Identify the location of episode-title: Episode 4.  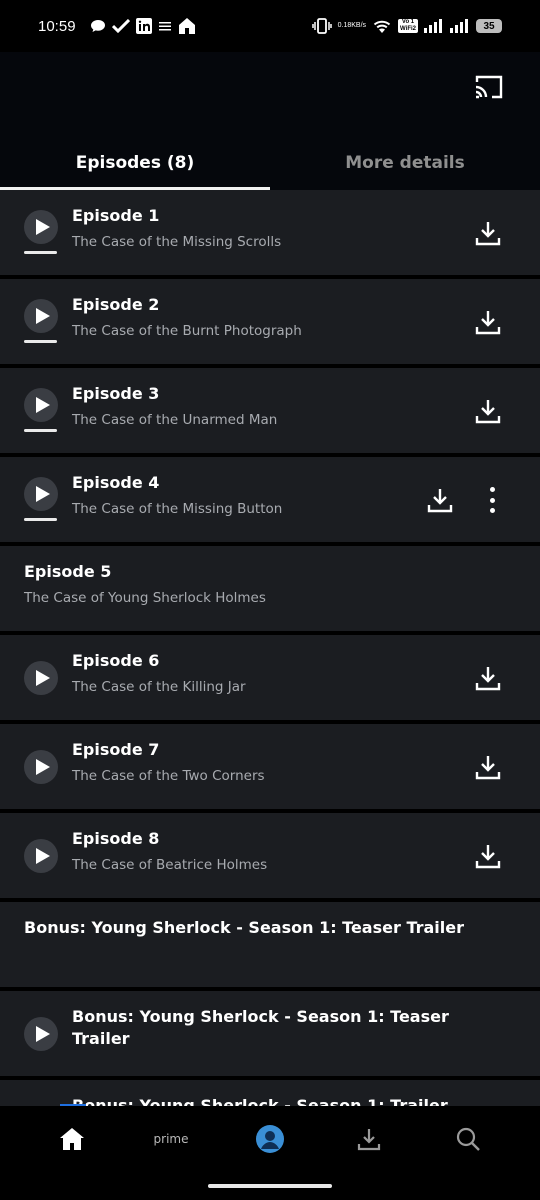
(116, 482).